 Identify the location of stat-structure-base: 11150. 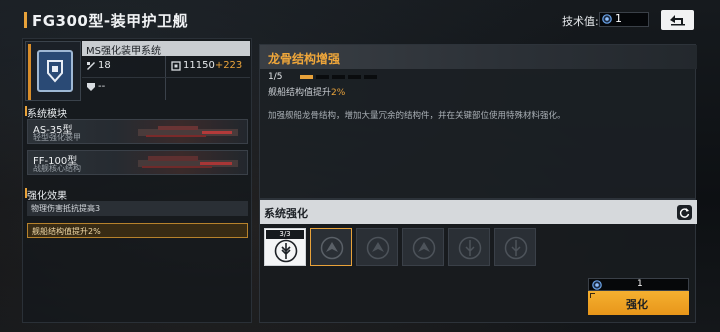
(199, 65).